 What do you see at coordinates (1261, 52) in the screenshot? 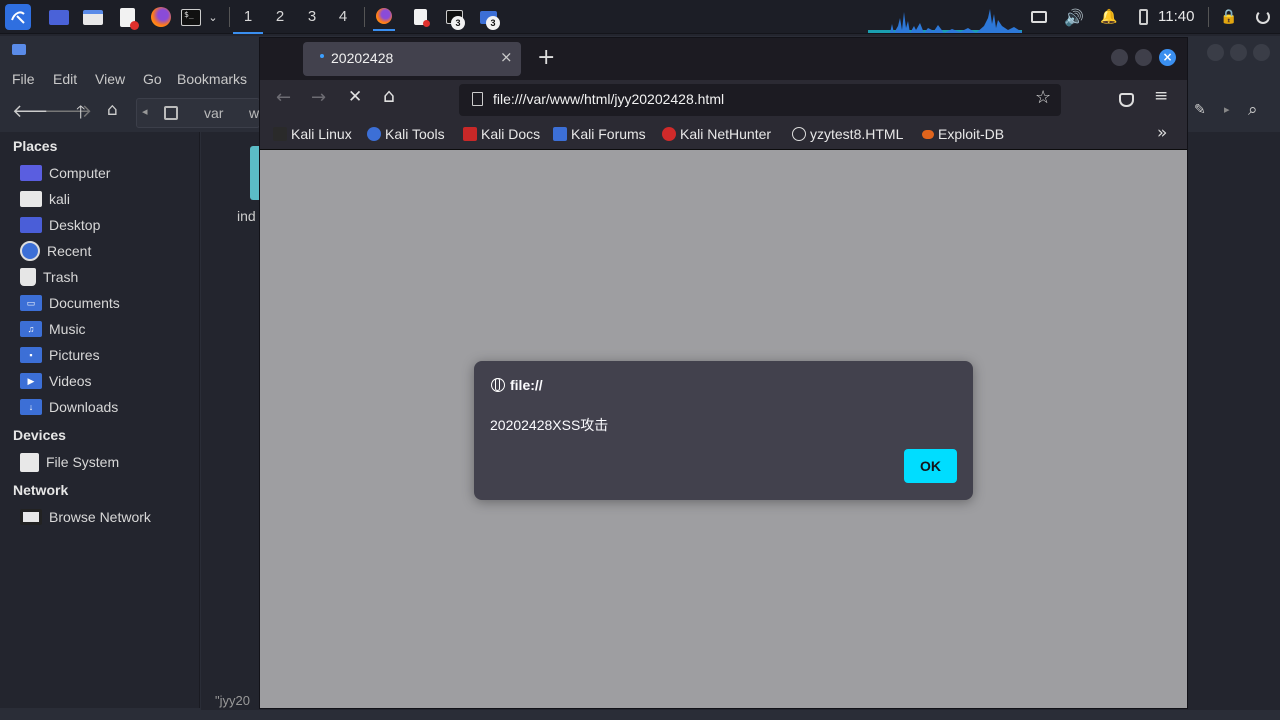
I see `fm-close-button` at bounding box center [1261, 52].